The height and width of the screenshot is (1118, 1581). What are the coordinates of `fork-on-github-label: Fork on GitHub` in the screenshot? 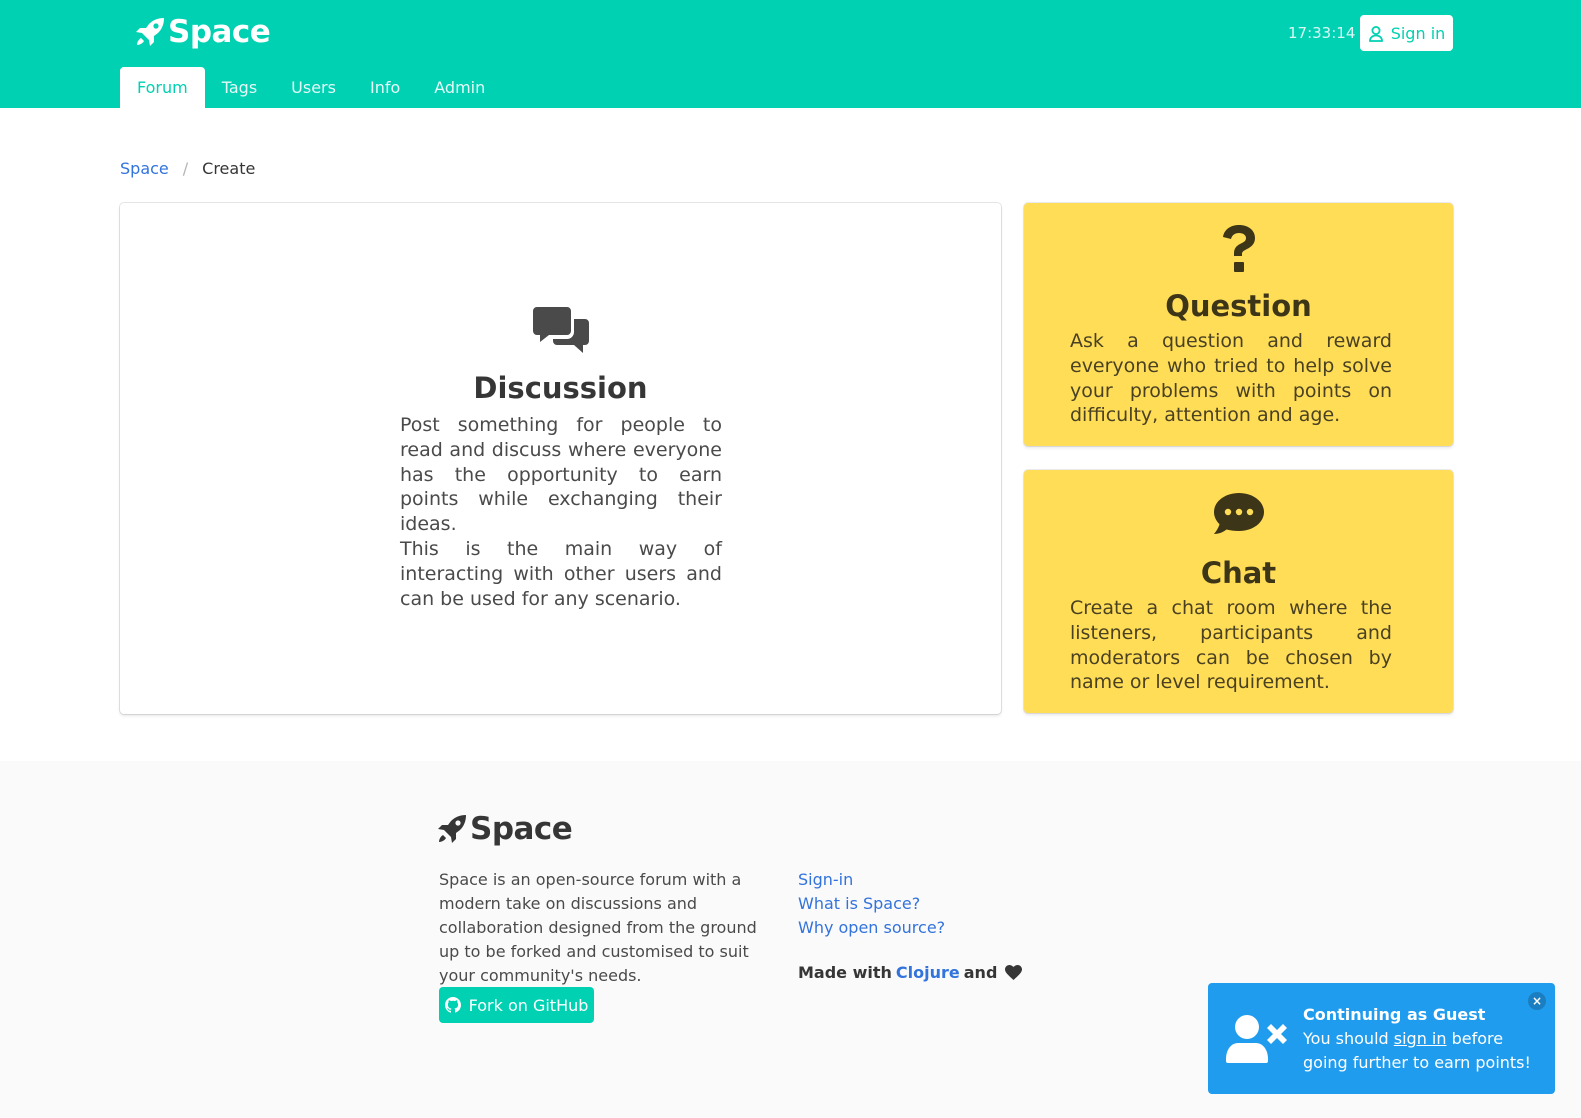 It's located at (528, 1005).